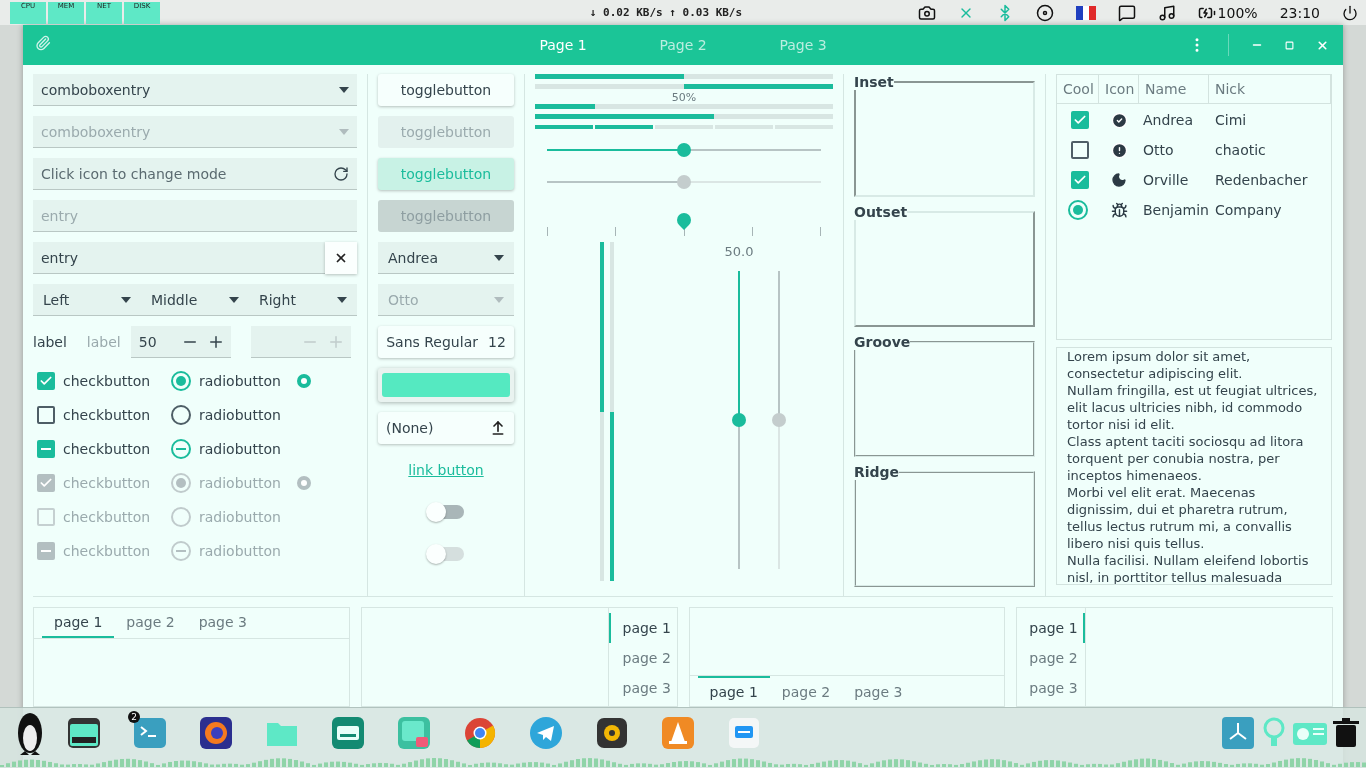  Describe the element at coordinates (341, 257) in the screenshot. I see `clear-button` at that location.